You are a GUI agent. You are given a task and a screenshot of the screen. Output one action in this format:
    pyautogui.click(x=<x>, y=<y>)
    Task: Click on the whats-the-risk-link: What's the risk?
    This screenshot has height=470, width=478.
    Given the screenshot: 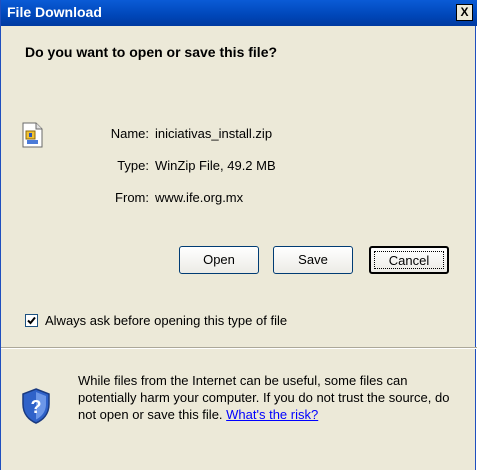 What is the action you would take?
    pyautogui.click(x=272, y=414)
    